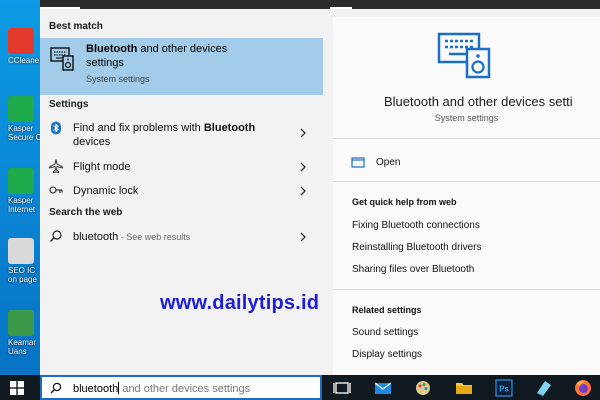 This screenshot has width=600, height=400. I want to click on panel-top-strip, so click(320, 4).